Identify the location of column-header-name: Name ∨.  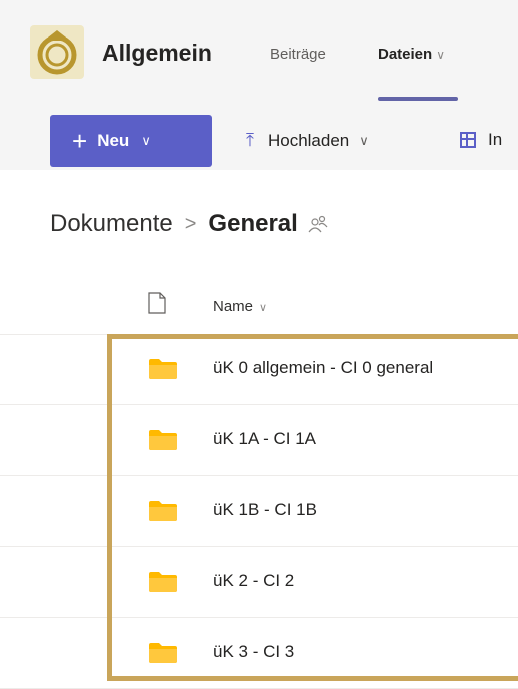
(240, 306).